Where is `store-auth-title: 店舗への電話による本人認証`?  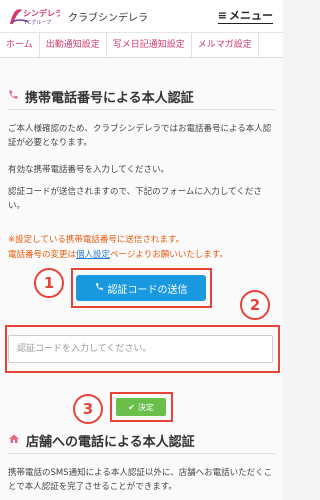
store-auth-title: 店舗への電話による本人認証 is located at coordinates (101, 440).